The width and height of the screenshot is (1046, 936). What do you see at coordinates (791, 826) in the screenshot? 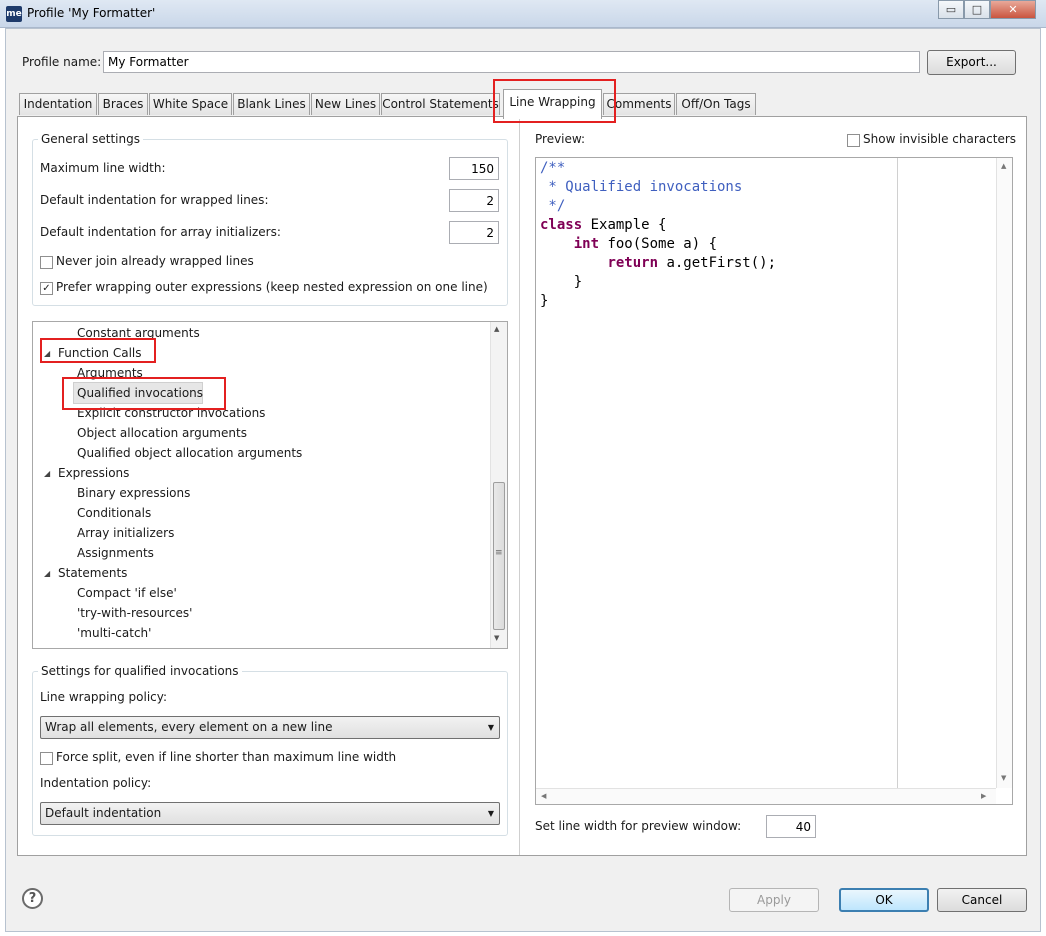
I see `preview-line-width-input` at bounding box center [791, 826].